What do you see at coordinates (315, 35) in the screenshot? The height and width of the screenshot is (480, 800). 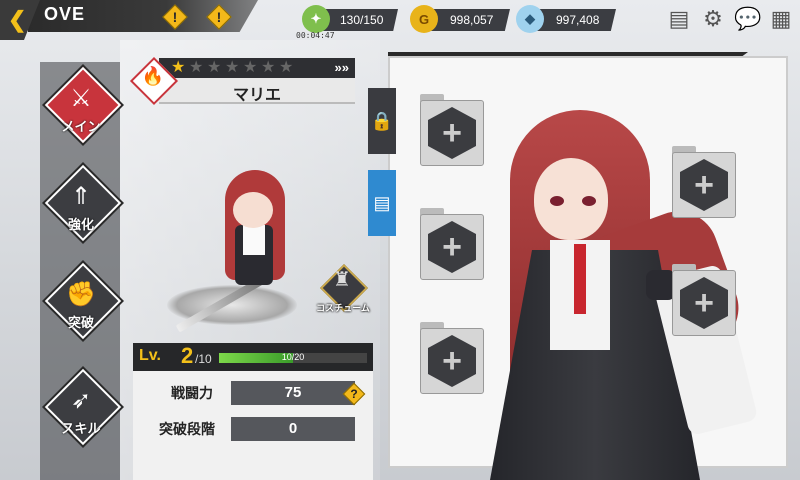 I see `stamina-timer: 00:04:47` at bounding box center [315, 35].